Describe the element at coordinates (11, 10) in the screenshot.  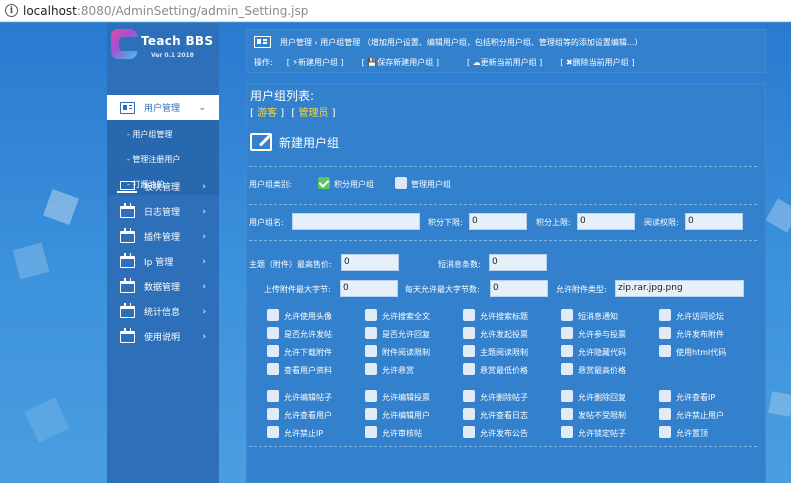
I see `info-icon: i` at that location.